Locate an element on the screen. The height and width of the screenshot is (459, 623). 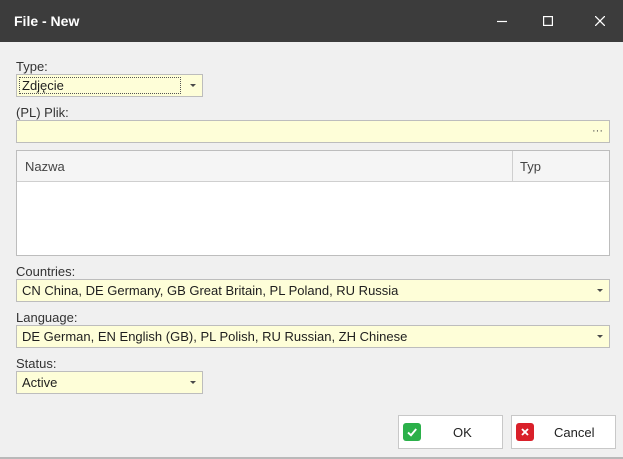
maximize-icon is located at coordinates (548, 21).